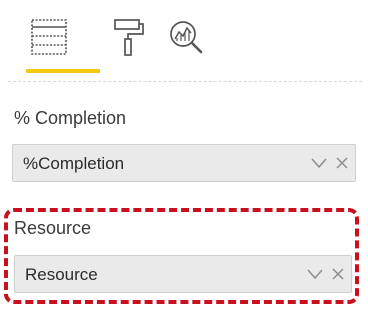 The image size is (368, 314). I want to click on field-label-resource: Resource, so click(53, 228).